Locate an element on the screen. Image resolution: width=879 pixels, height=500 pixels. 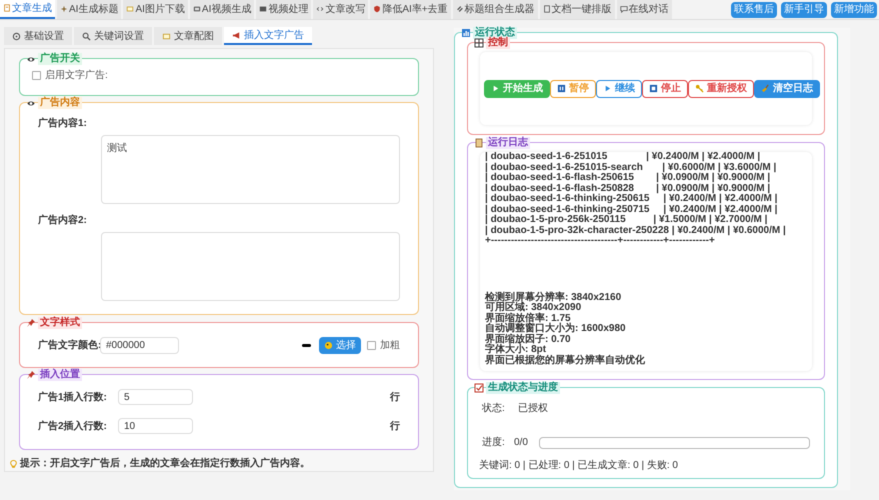
log-line: | doubao-seed-1-6-thinking-250715 | ¥0.2400/M | ¥2.4000/M | is located at coordinates (631, 209).